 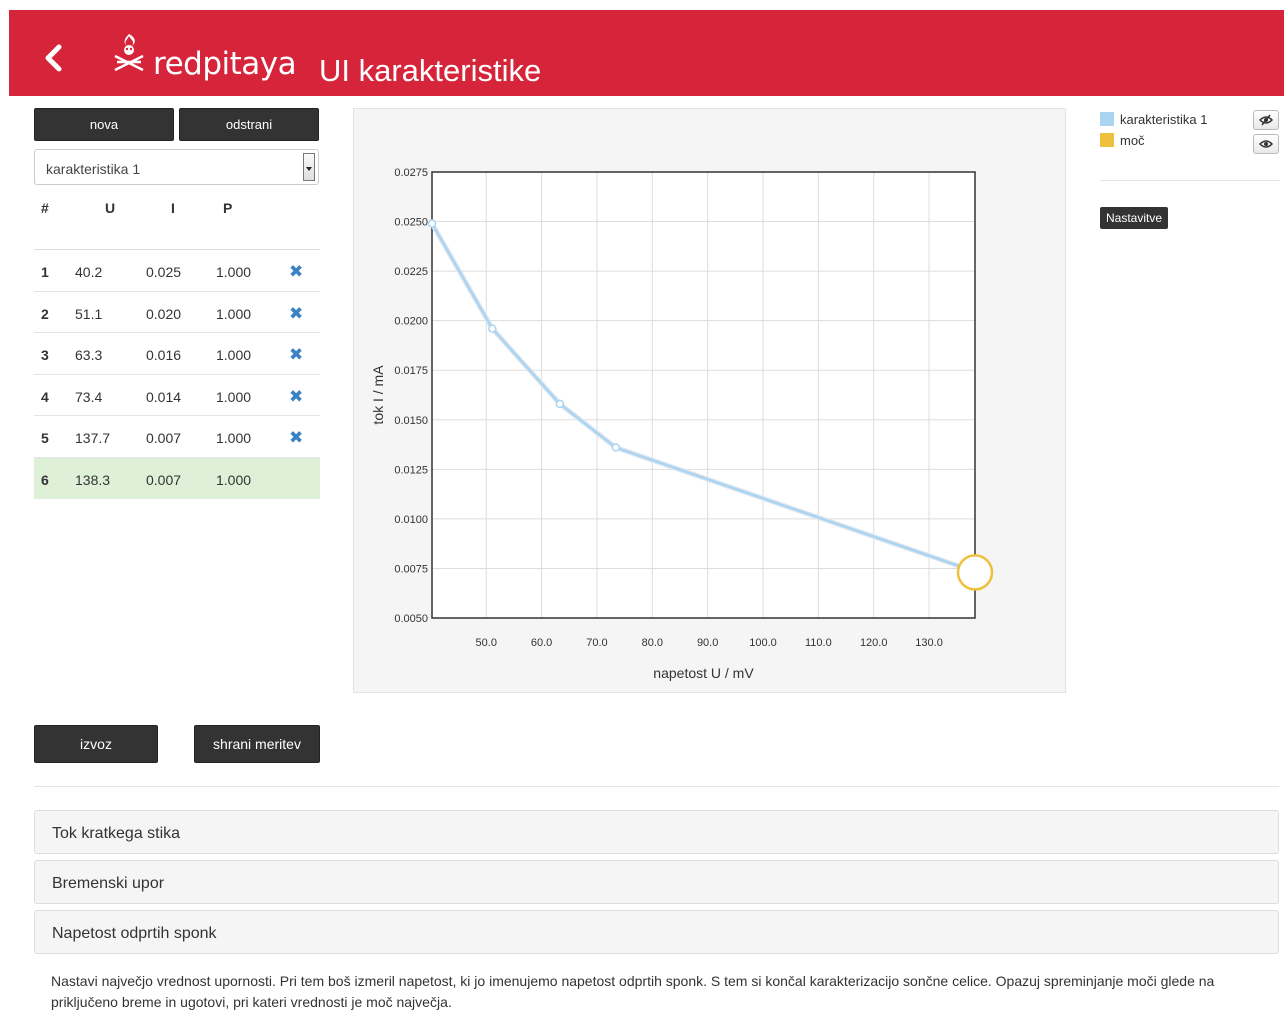 What do you see at coordinates (93, 438) in the screenshot?
I see `cell-u: 137.7` at bounding box center [93, 438].